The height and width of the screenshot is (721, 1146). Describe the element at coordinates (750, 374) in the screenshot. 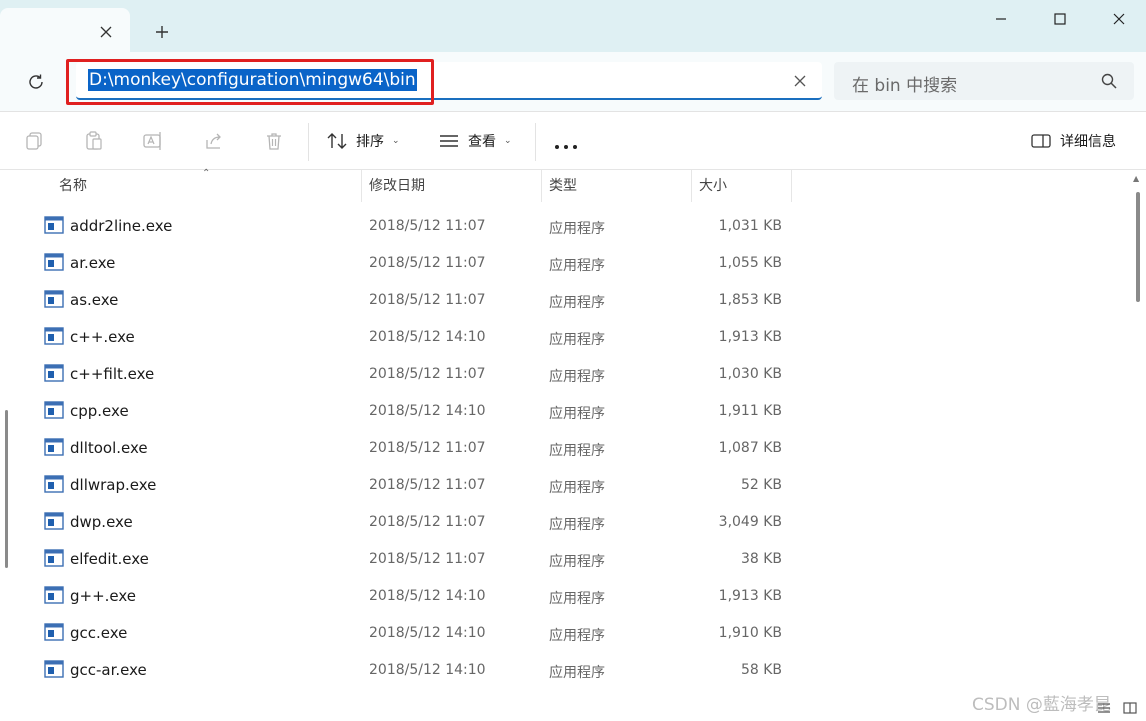

I see `file-size: 1,030 KB` at that location.